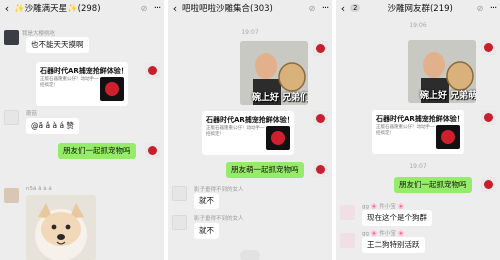  I want to click on chat-header: ‹ 吧啦吧啦沙雕集合(303) ⊘ ···, so click(250, 8).